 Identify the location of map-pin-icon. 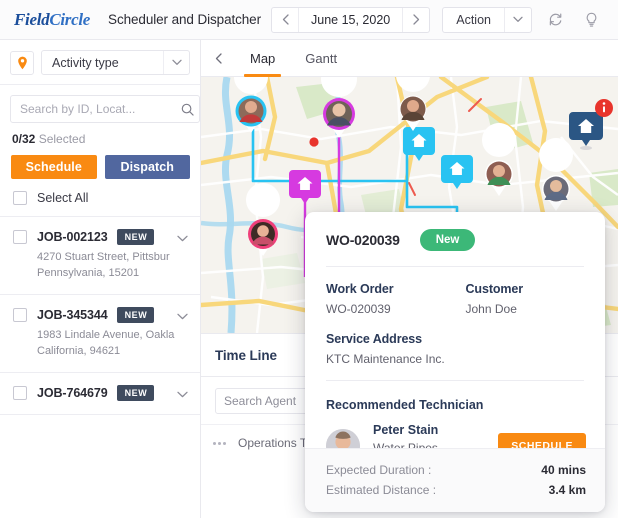
(22, 62).